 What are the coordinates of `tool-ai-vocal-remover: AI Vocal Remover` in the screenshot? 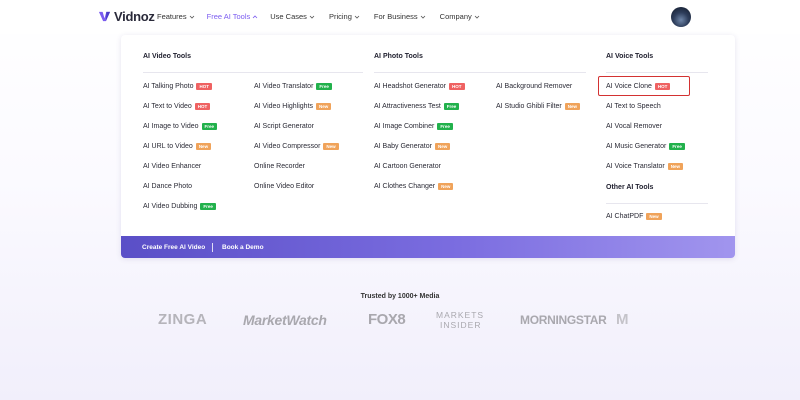 It's located at (634, 126).